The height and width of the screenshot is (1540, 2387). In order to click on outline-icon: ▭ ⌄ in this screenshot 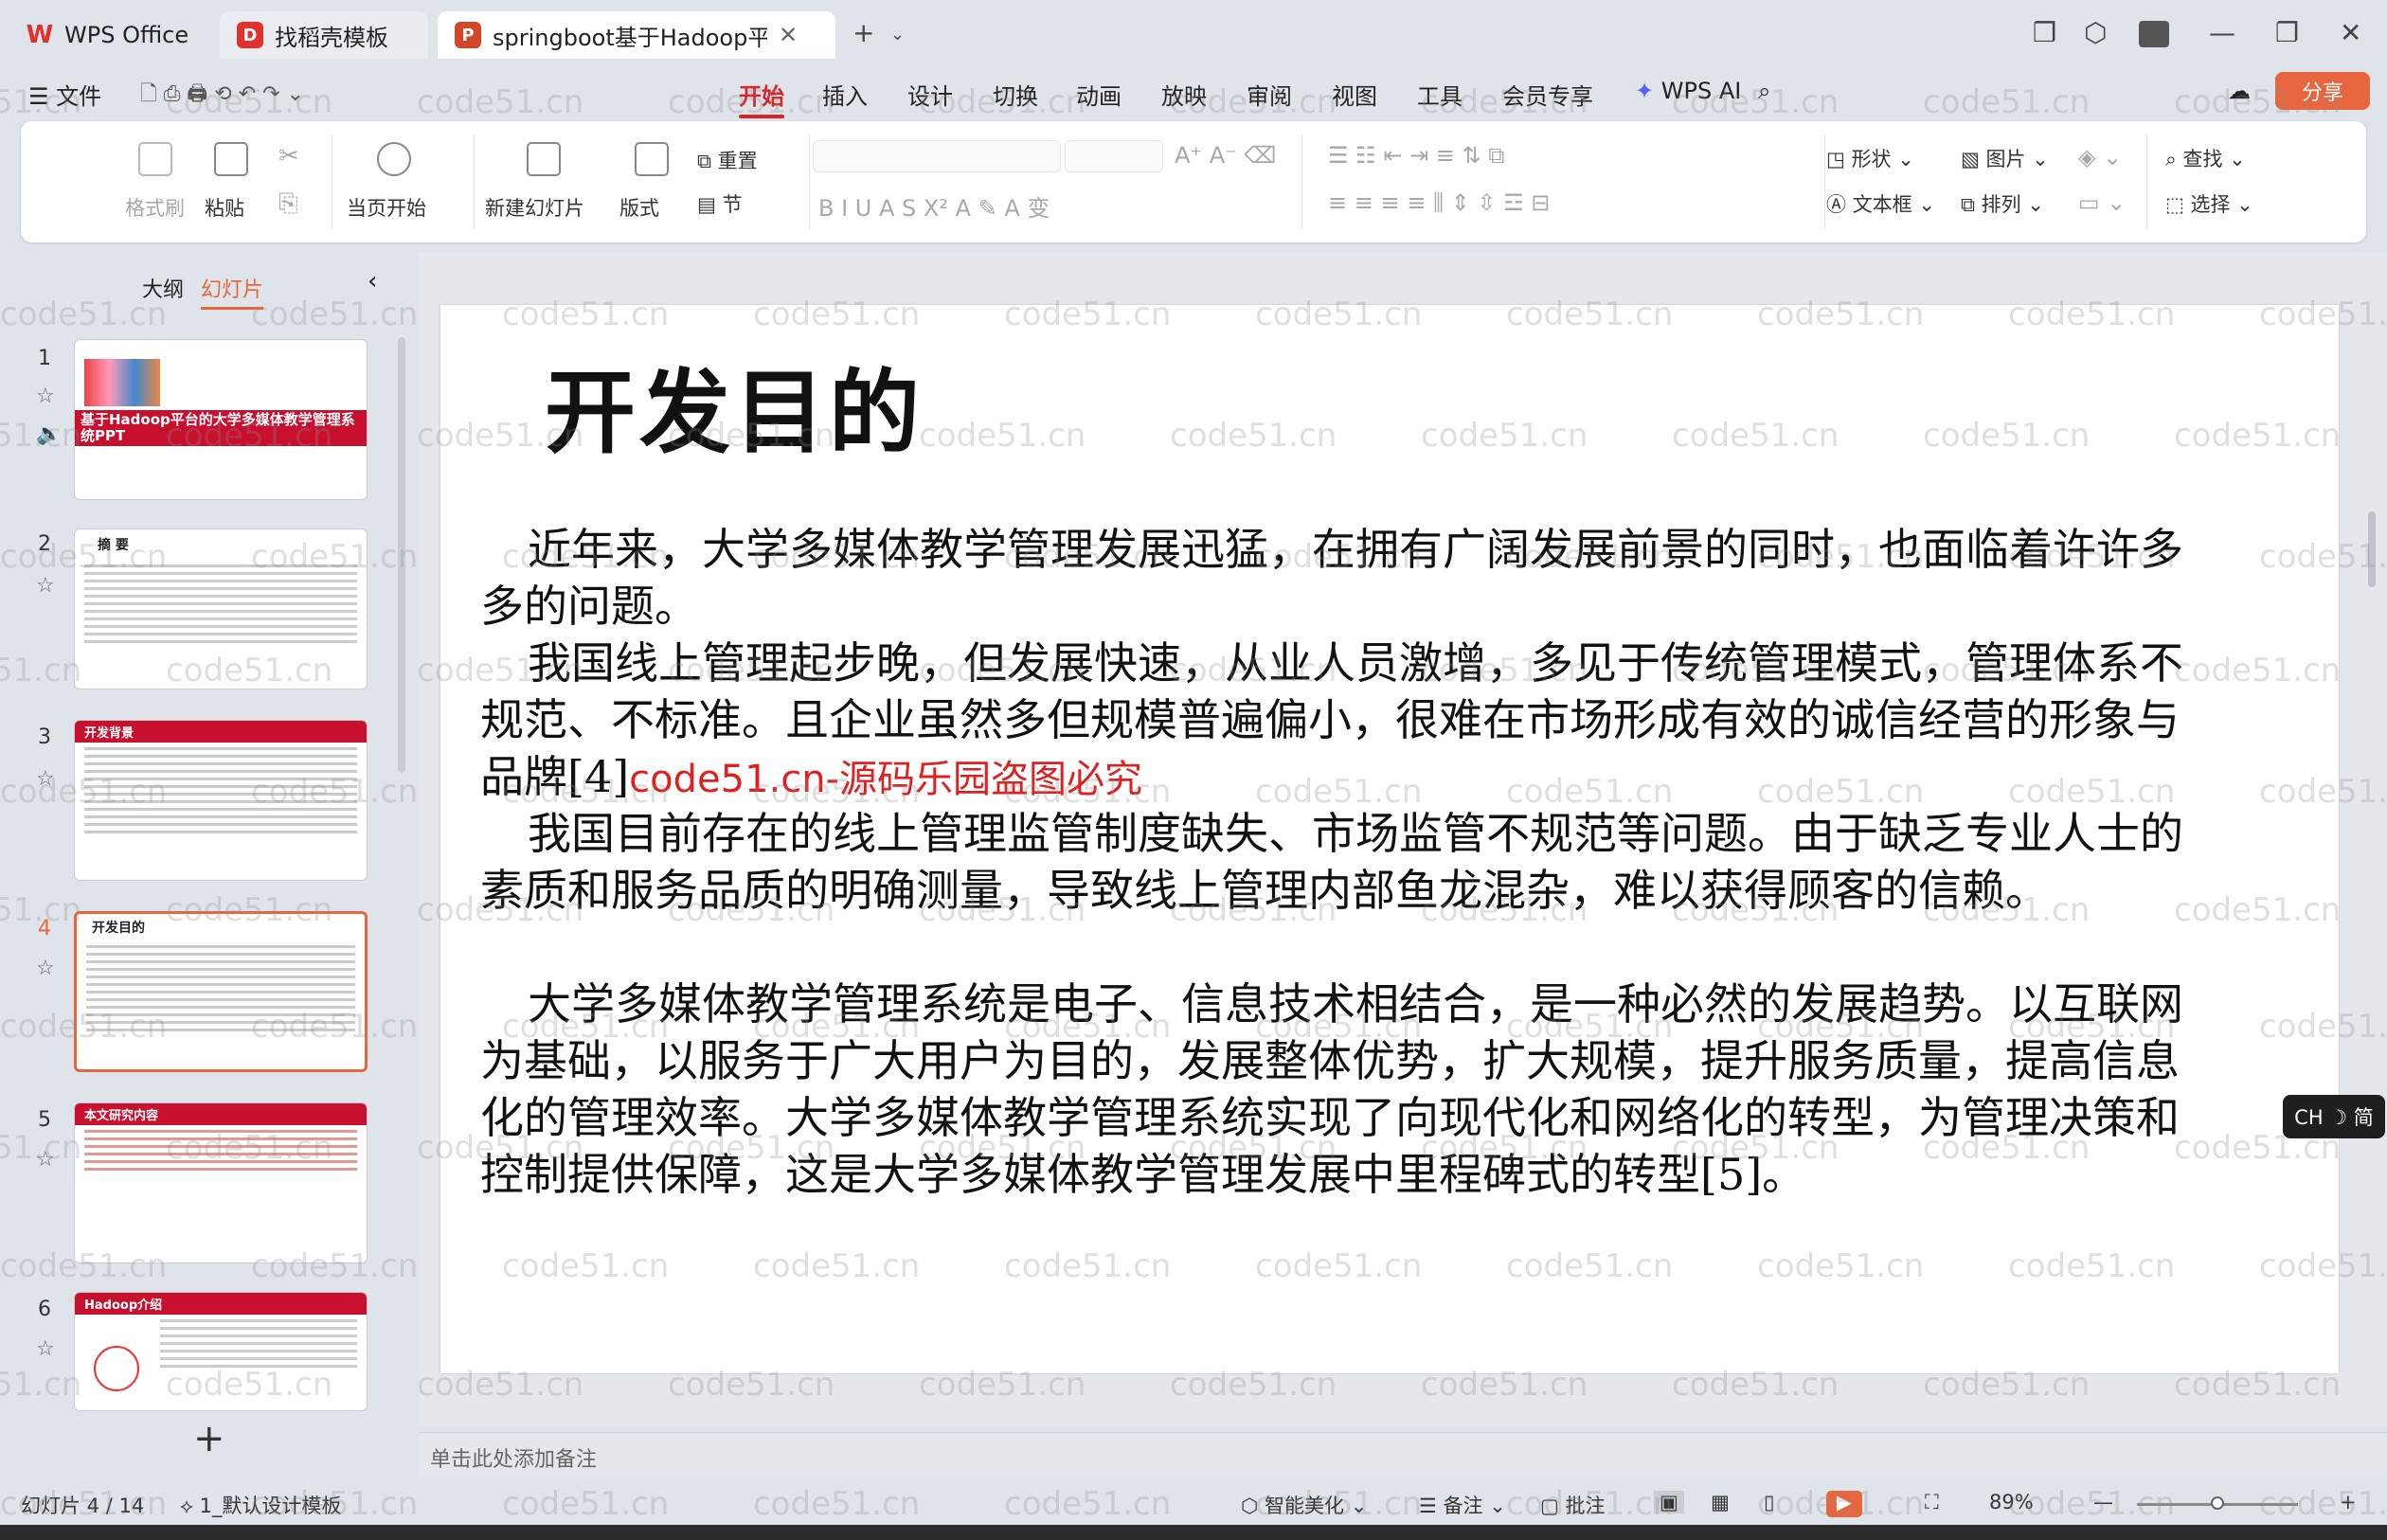, I will do `click(2102, 202)`.